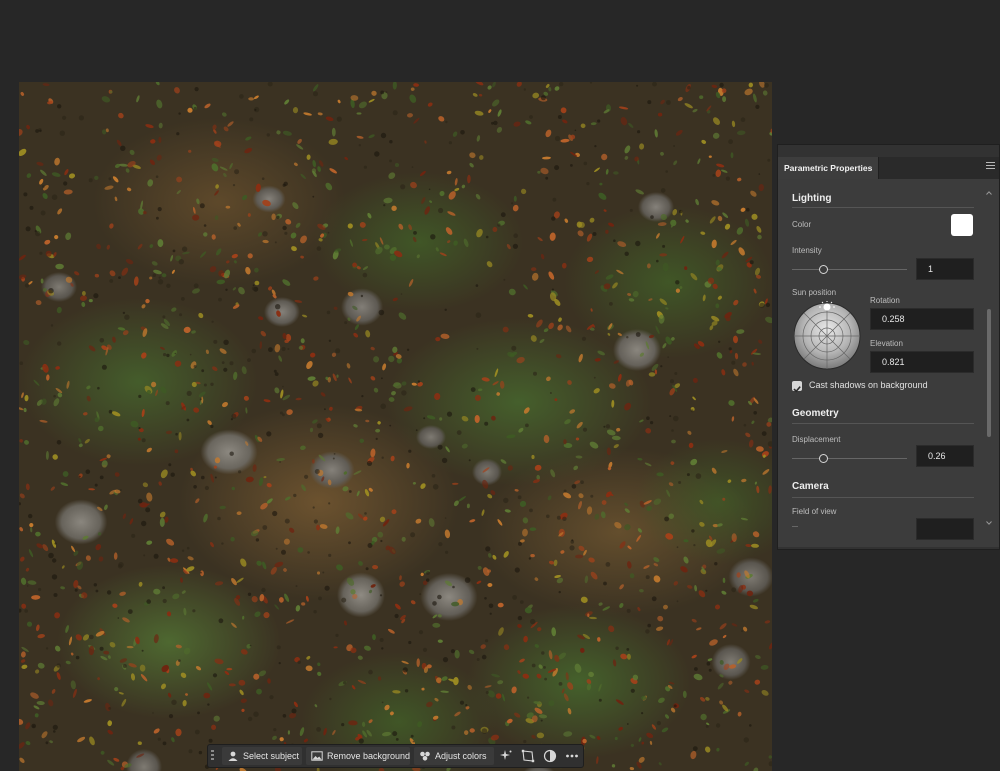 Image resolution: width=1000 pixels, height=771 pixels. I want to click on panel-menu-icon, so click(990, 167).